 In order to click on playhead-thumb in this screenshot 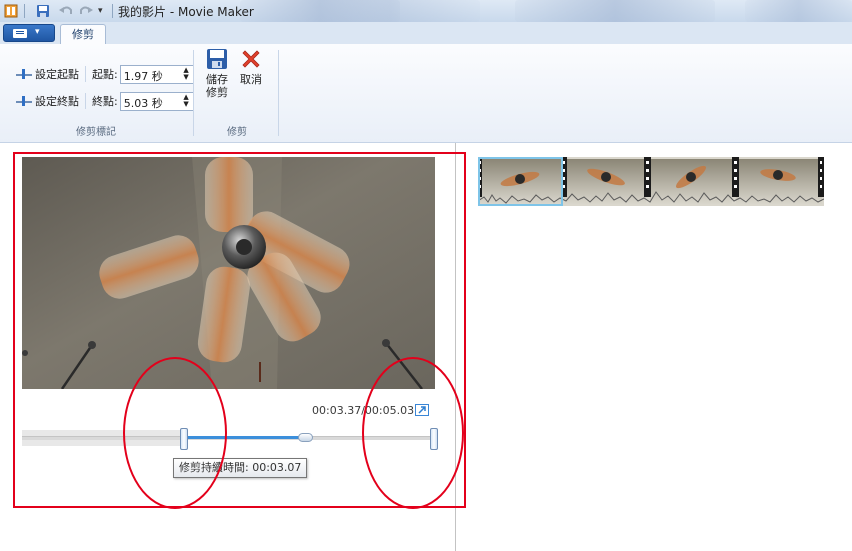, I will do `click(305, 437)`.